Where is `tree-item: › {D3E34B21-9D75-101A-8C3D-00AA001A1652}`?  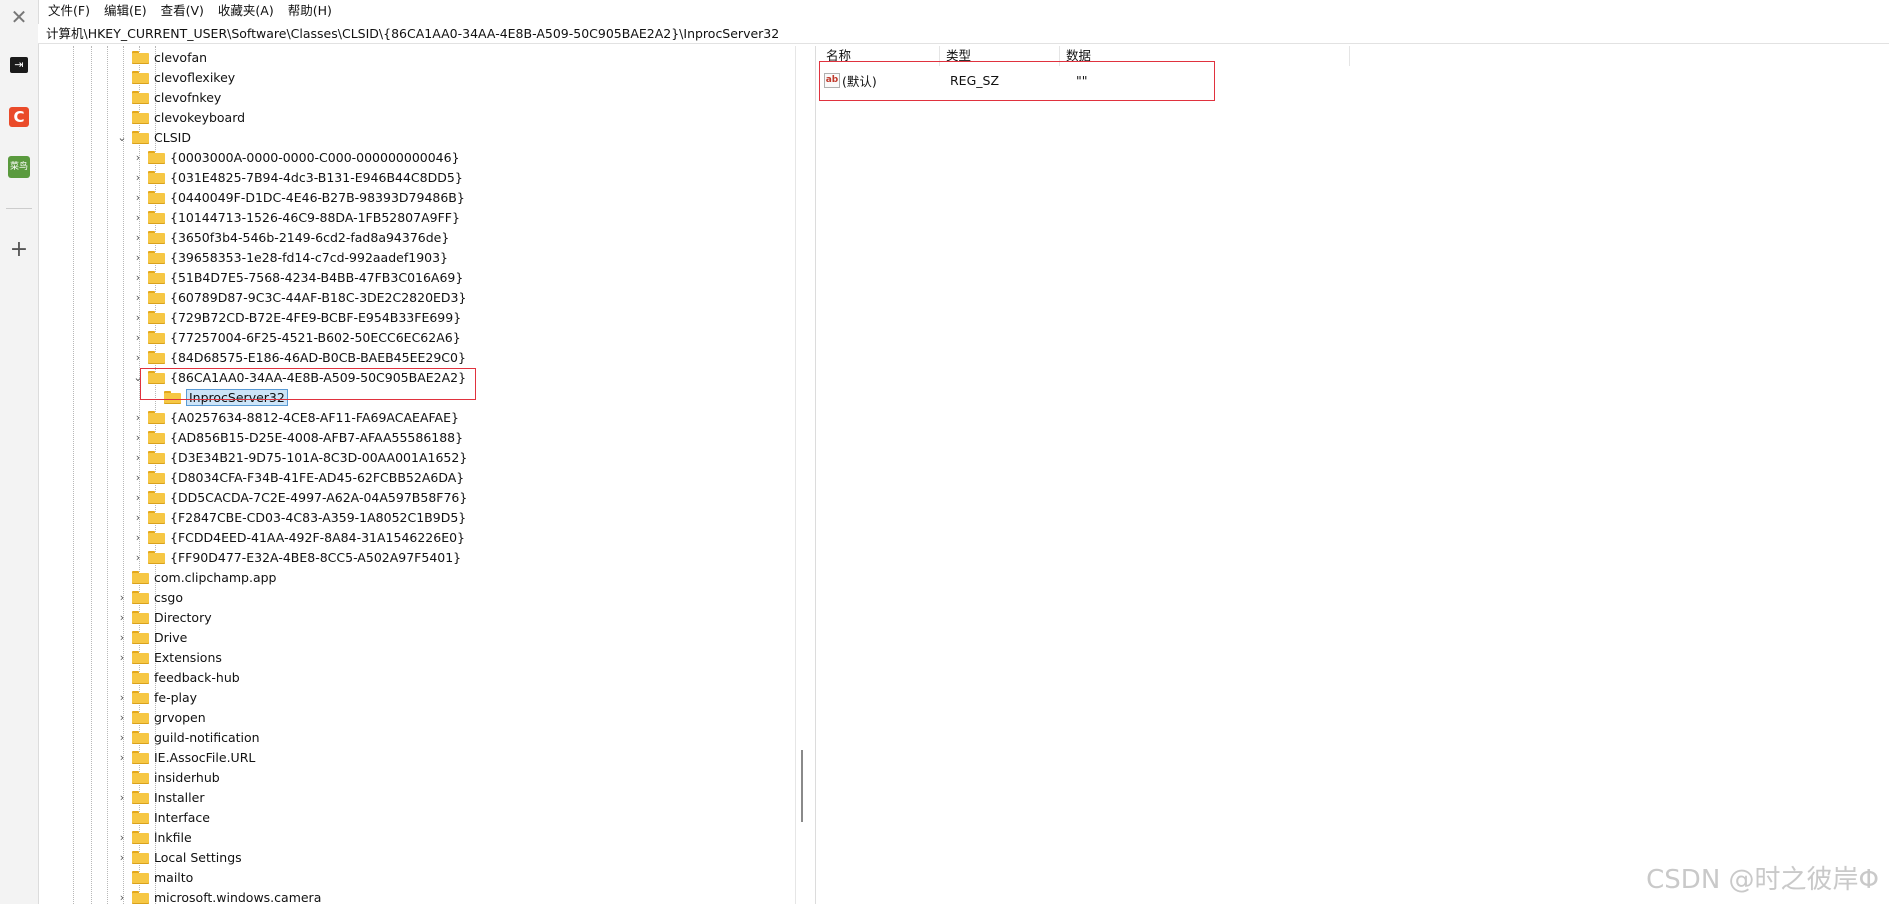
tree-item: › {D3E34B21-9D75-101A-8C3D-00AA001A1652} is located at coordinates (299, 457).